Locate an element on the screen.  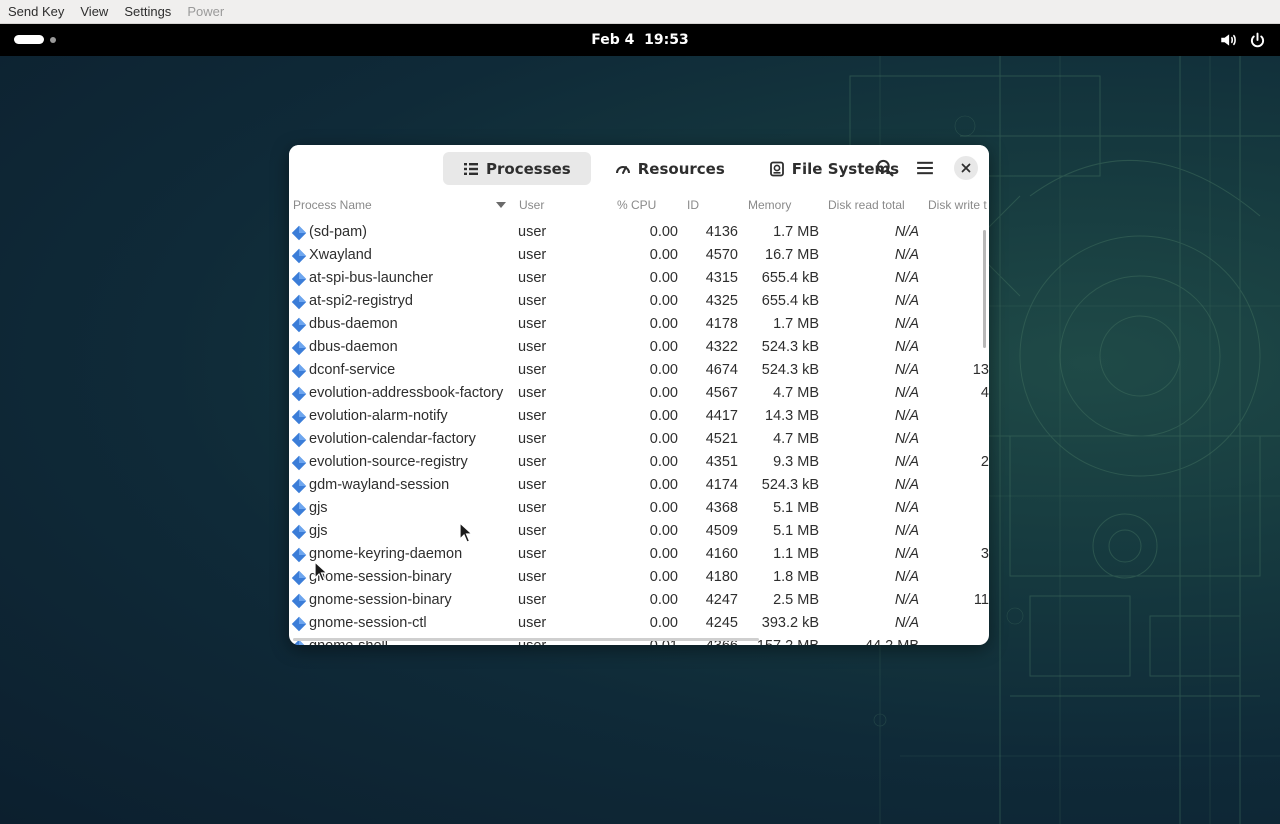
activities-indicator-icon is located at coordinates (35, 39).